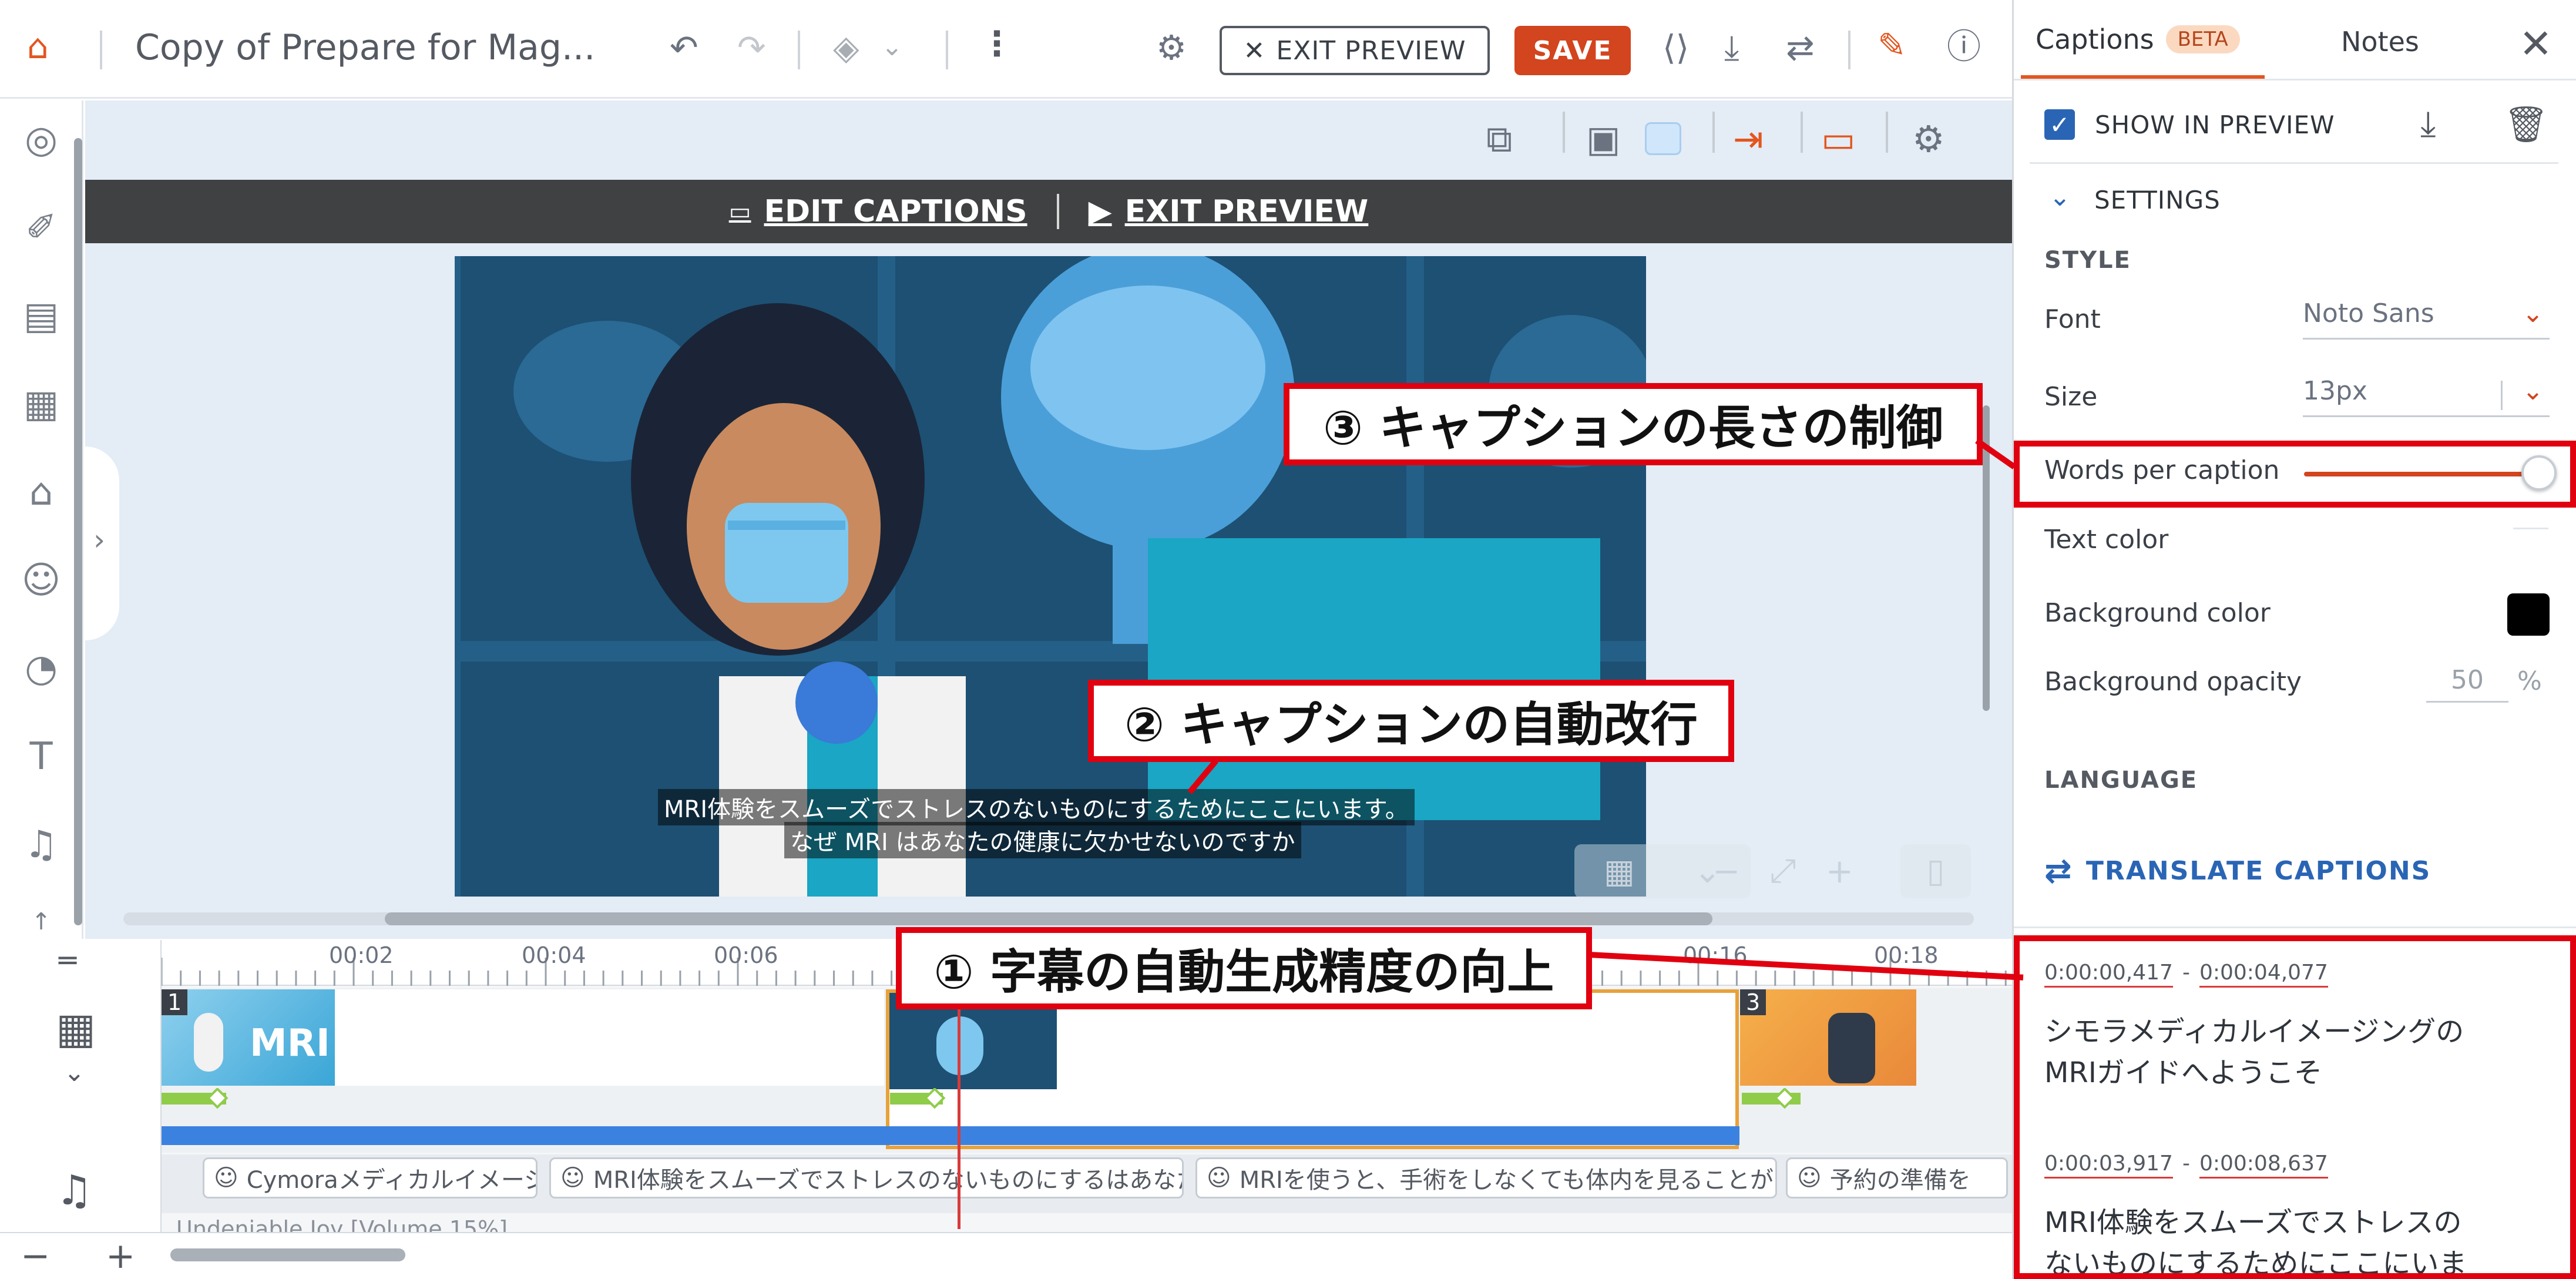 The height and width of the screenshot is (1279, 2576). Describe the element at coordinates (208, 1043) in the screenshot. I see `person-figure` at that location.